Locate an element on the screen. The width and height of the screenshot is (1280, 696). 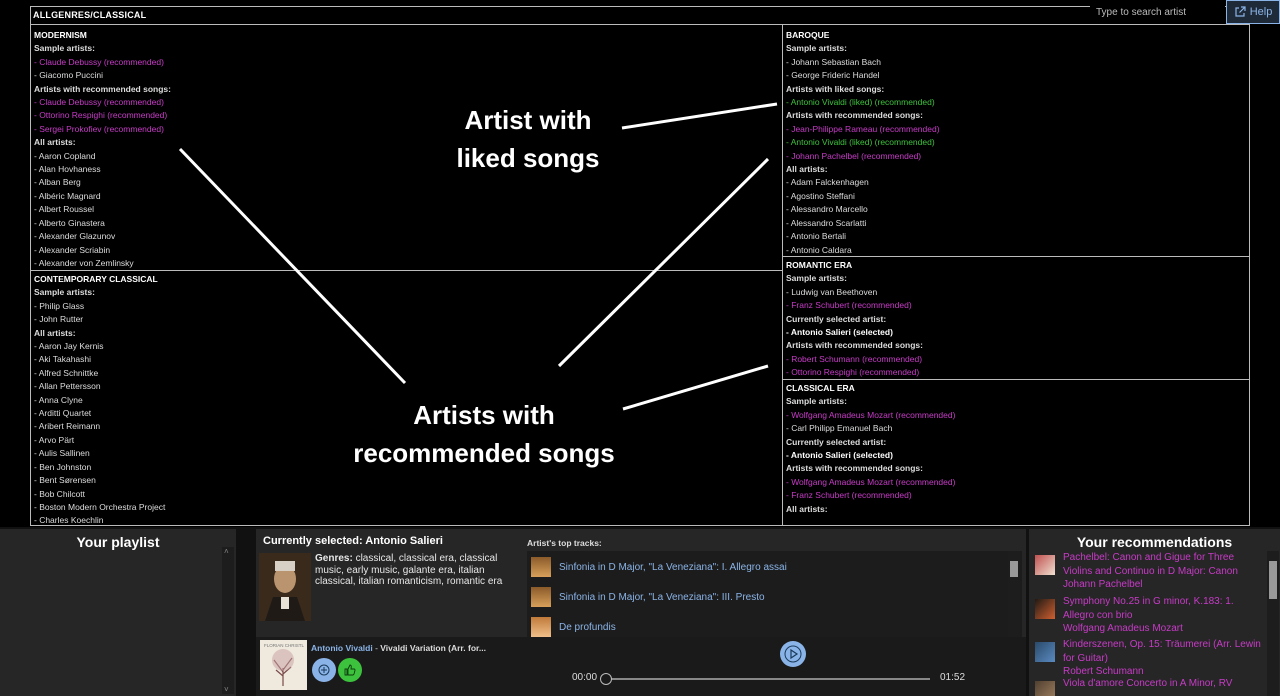
now-playing-artist: Antonio Vivaldi is located at coordinates (342, 648).